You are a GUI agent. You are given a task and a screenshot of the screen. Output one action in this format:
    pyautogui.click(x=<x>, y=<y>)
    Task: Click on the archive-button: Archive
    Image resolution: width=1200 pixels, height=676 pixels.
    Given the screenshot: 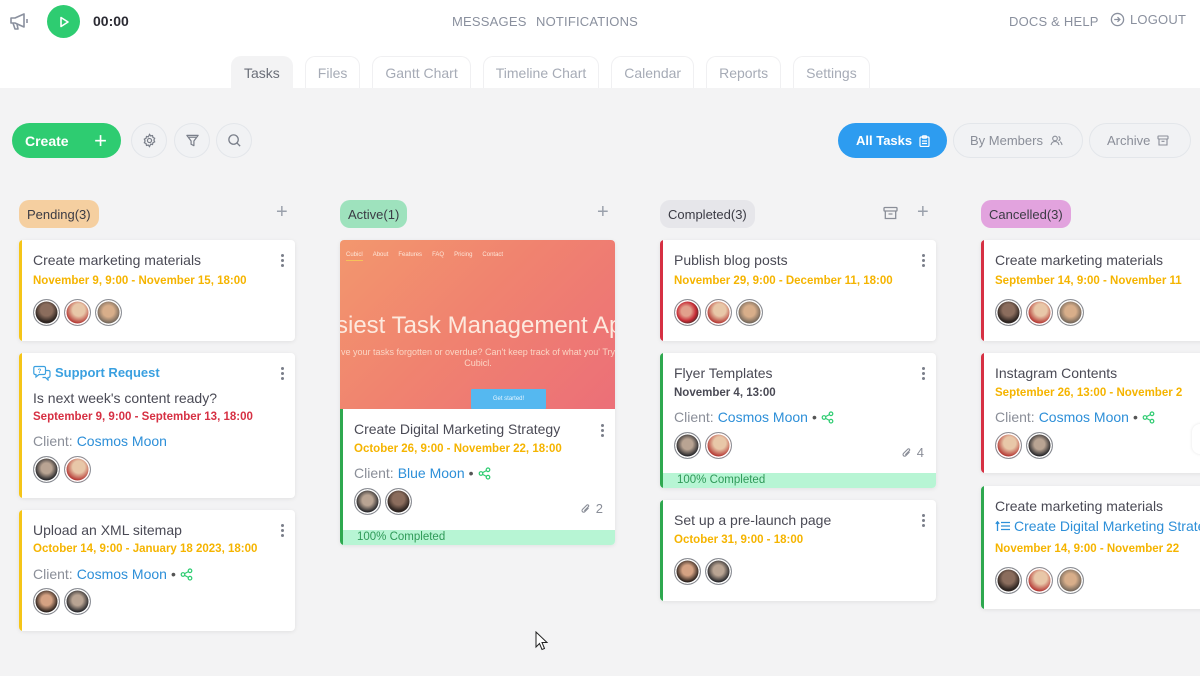 What is the action you would take?
    pyautogui.click(x=1140, y=140)
    